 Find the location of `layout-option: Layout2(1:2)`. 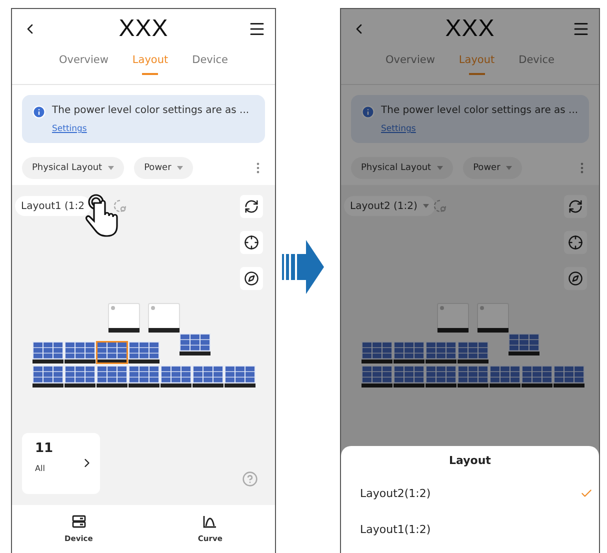

layout-option: Layout2(1:2) is located at coordinates (470, 493).